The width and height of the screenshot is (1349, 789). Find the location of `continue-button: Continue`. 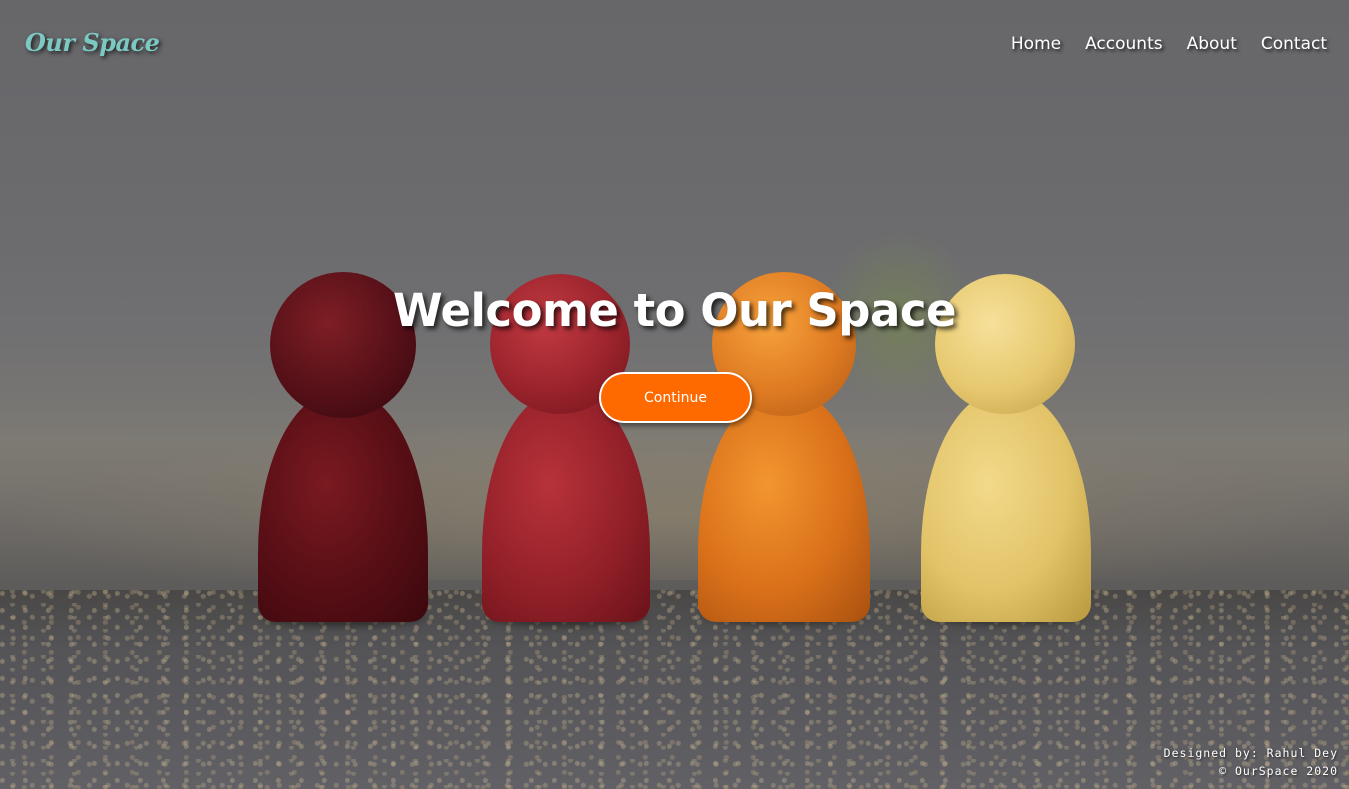

continue-button: Continue is located at coordinates (675, 397).